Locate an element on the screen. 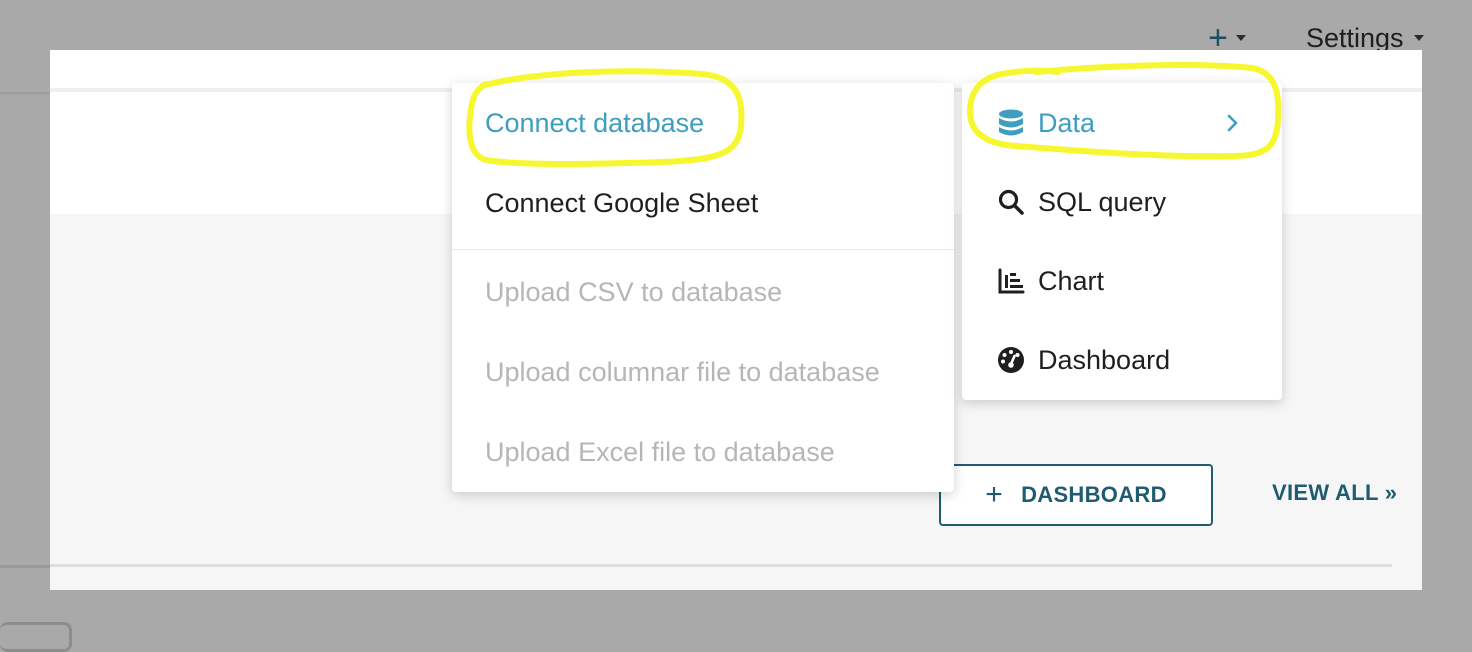 The image size is (1472, 652). menu-item-label: SQL query is located at coordinates (1102, 201).